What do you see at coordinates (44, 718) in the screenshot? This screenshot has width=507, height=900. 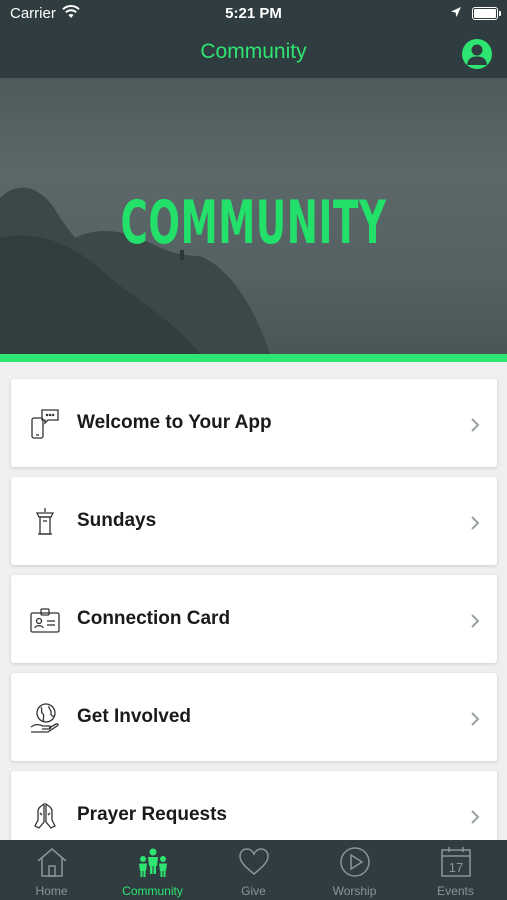 I see `globe-hand-icon` at bounding box center [44, 718].